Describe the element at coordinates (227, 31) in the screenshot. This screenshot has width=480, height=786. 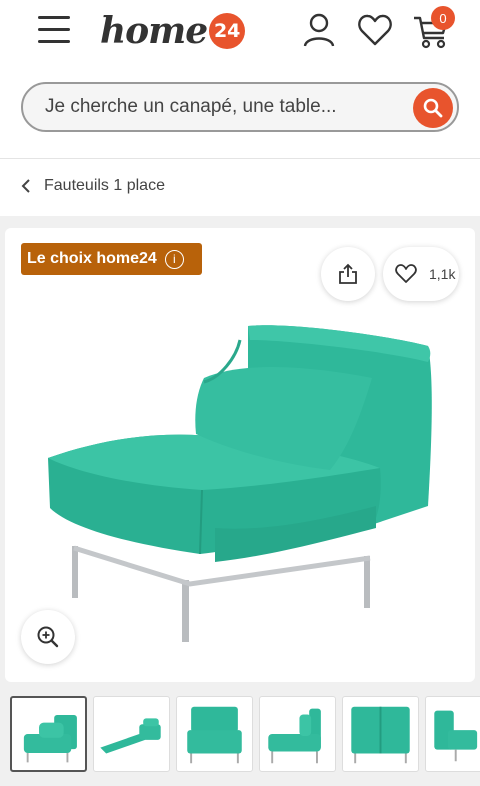
I see `logo-badge: 24` at that location.